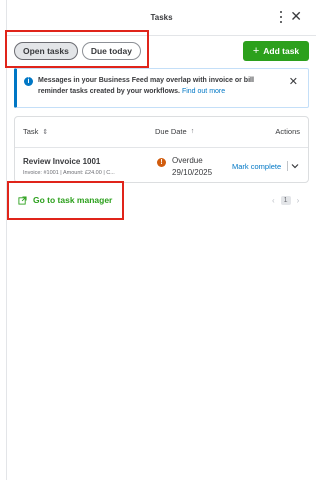  I want to click on task-due-date: 29/10/2025, so click(192, 172).